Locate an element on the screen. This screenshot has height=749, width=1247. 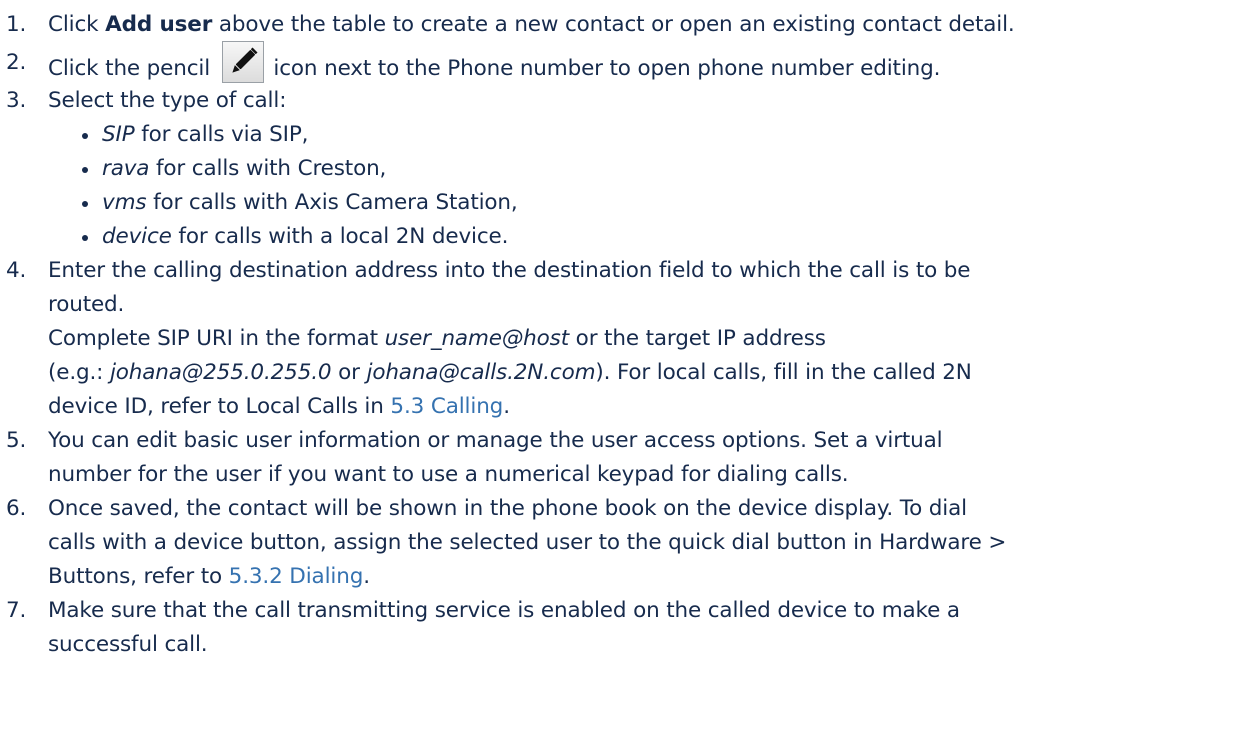
dialing-section-link: 5.3.2 Dialing is located at coordinates (296, 576).